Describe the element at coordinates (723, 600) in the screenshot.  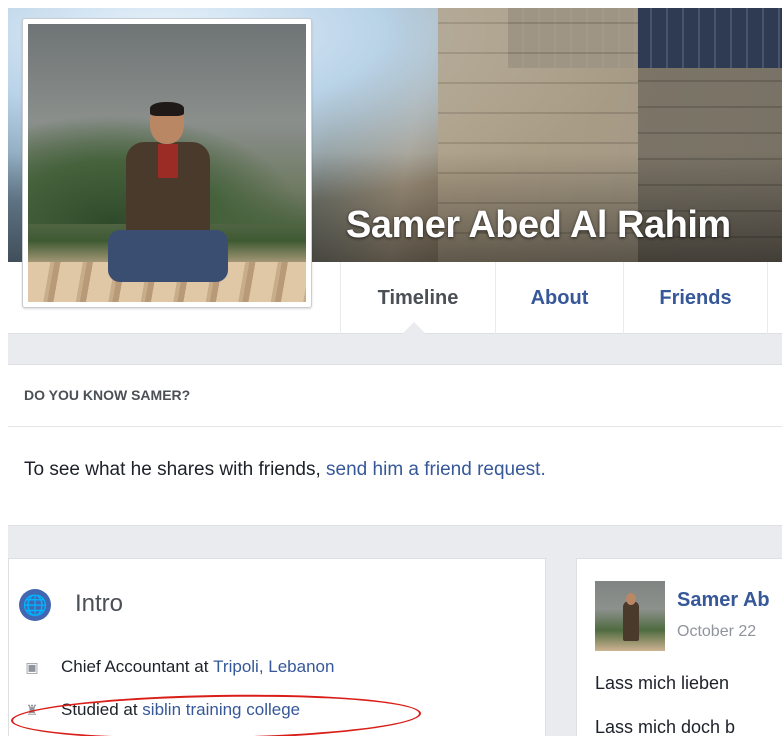
I see `post-author-name: Samer Ab` at that location.